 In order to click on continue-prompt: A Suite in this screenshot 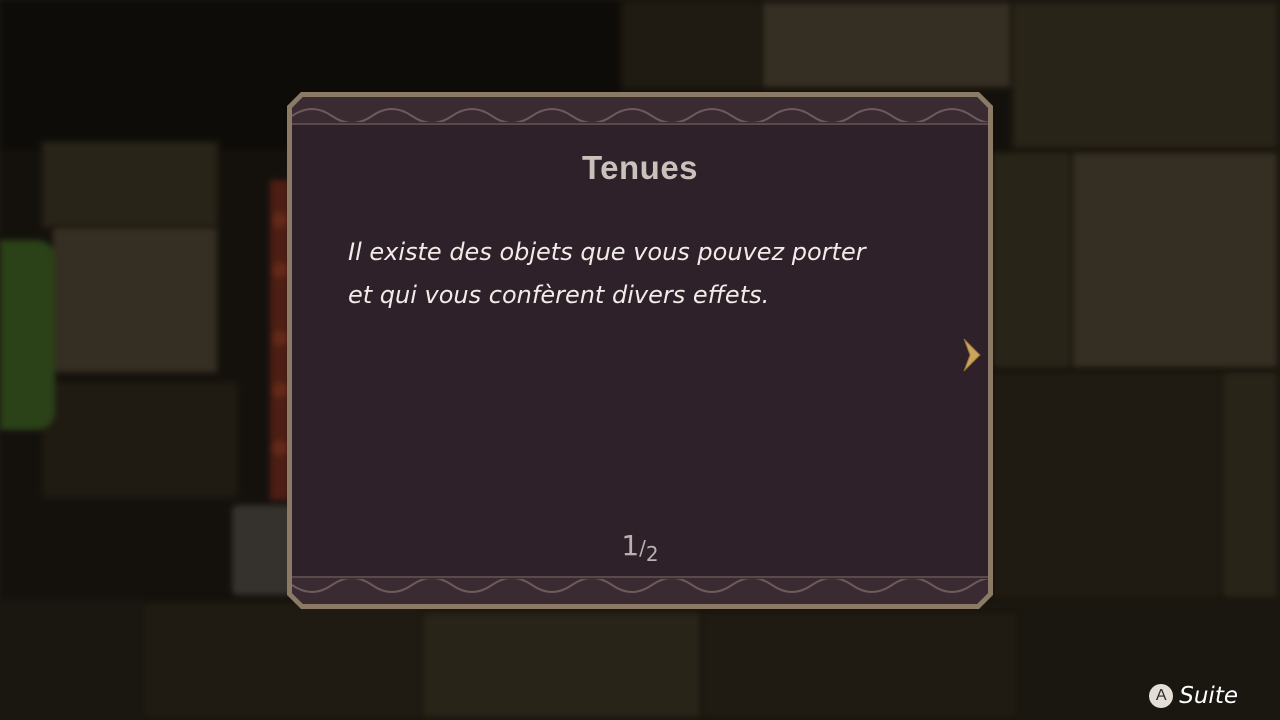, I will do `click(1193, 696)`.